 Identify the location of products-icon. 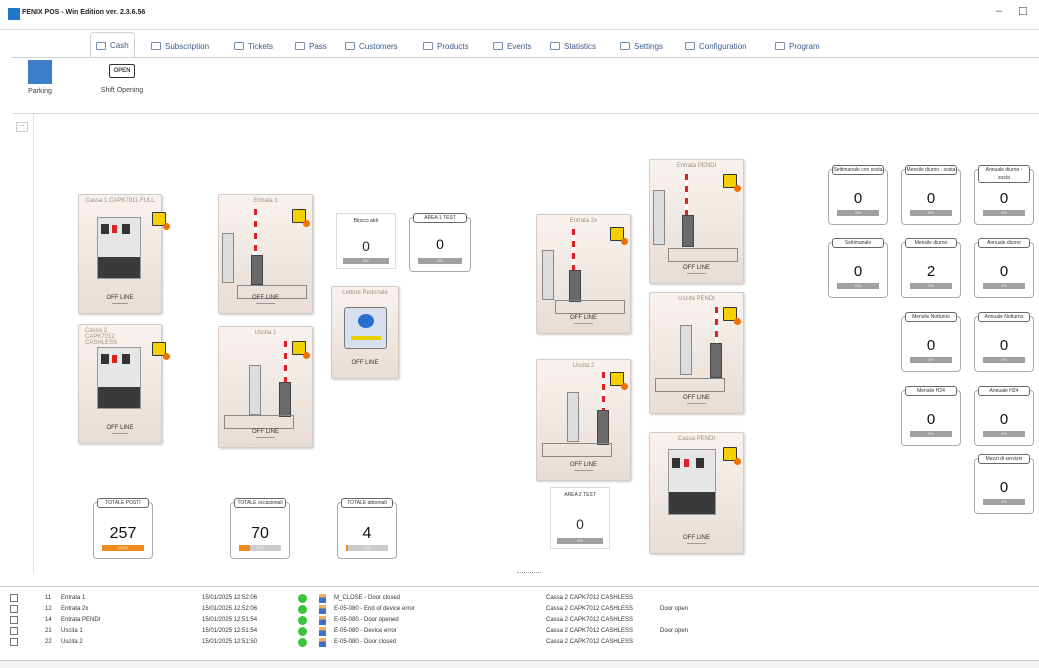
(428, 46).